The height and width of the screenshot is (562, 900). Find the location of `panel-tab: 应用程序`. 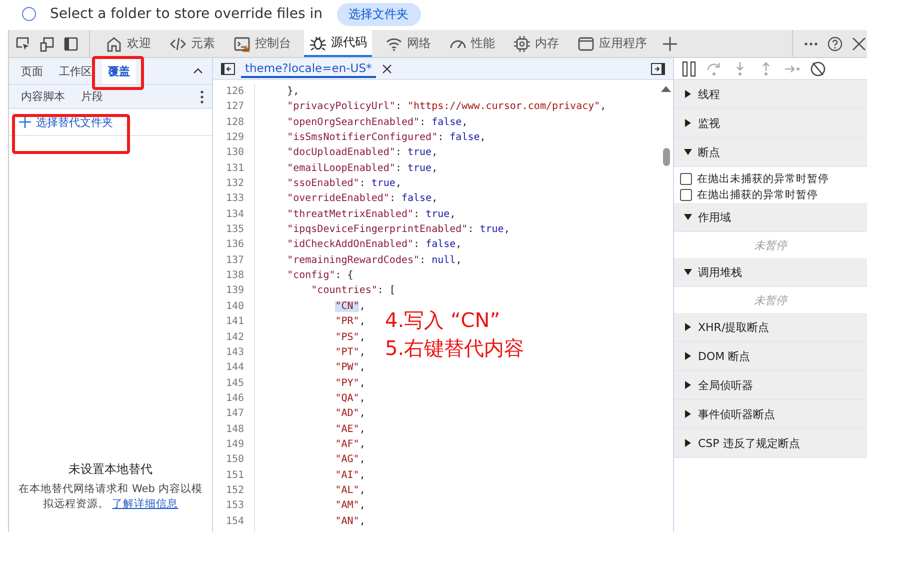

panel-tab: 应用程序 is located at coordinates (612, 43).